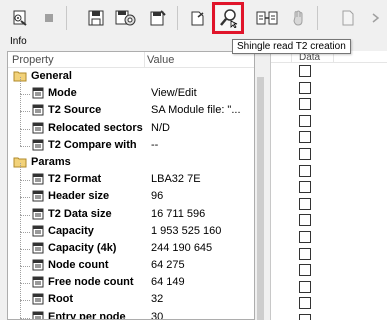 This screenshot has width=387, height=320. I want to click on property-label: Params, so click(51, 161).